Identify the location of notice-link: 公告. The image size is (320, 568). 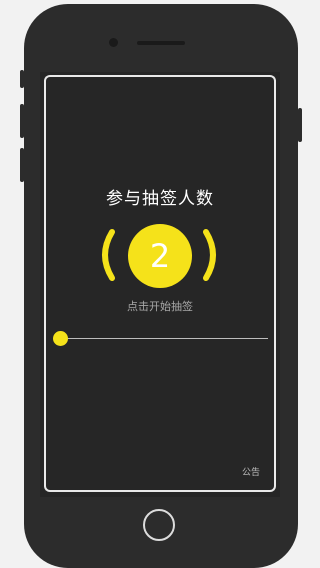
(257, 472).